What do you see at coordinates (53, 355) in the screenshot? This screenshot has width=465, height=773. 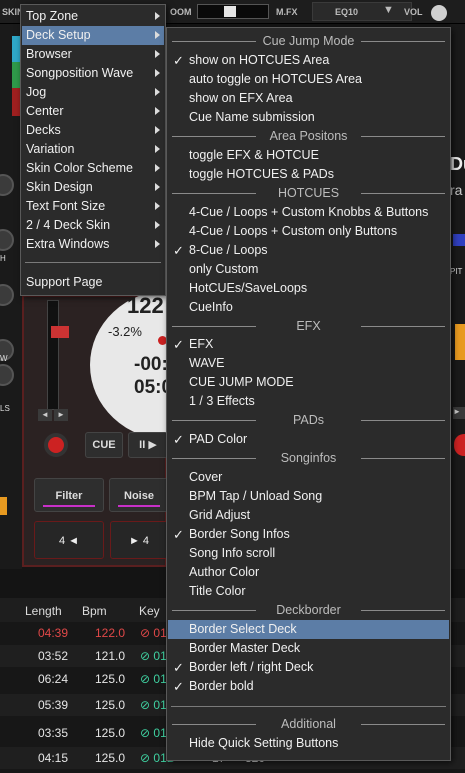 I see `pitch-slider-track` at bounding box center [53, 355].